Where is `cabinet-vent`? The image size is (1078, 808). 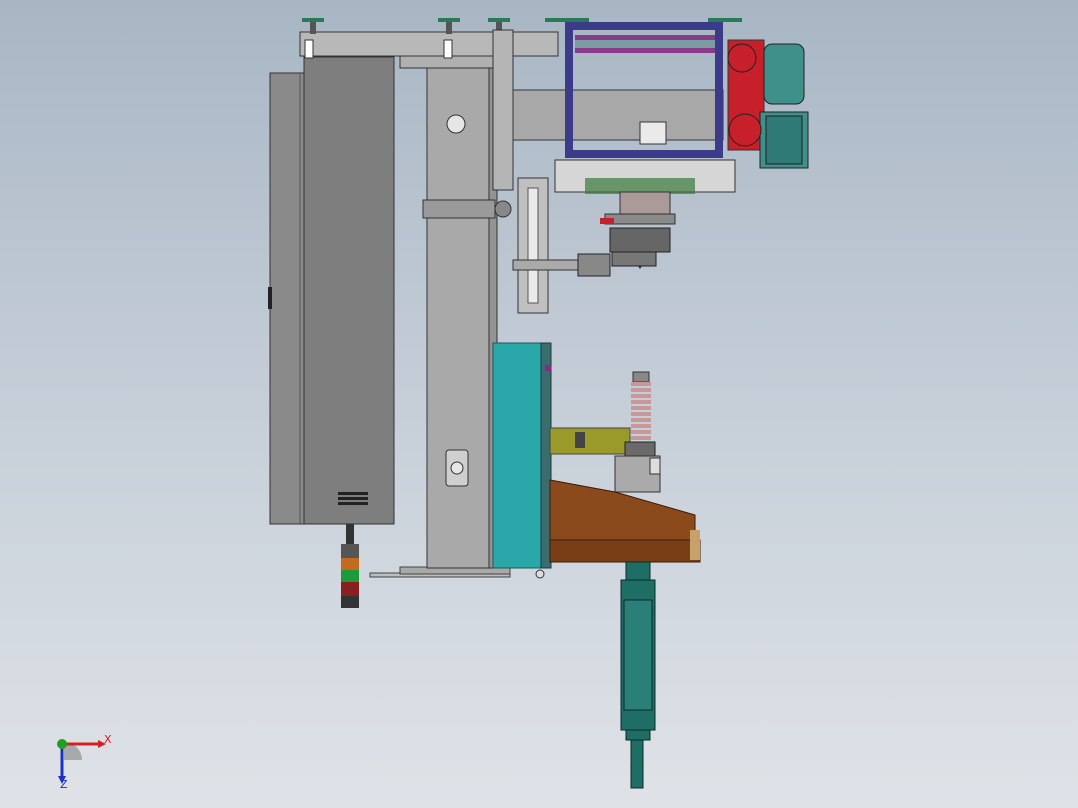
cabinet-vent is located at coordinates (353, 498).